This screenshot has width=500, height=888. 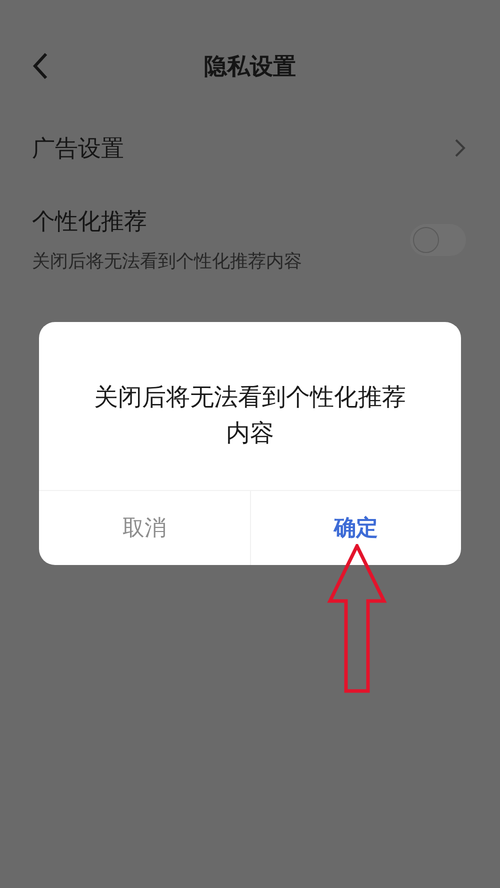 What do you see at coordinates (250, 67) in the screenshot?
I see `page-title: 隐私设置` at bounding box center [250, 67].